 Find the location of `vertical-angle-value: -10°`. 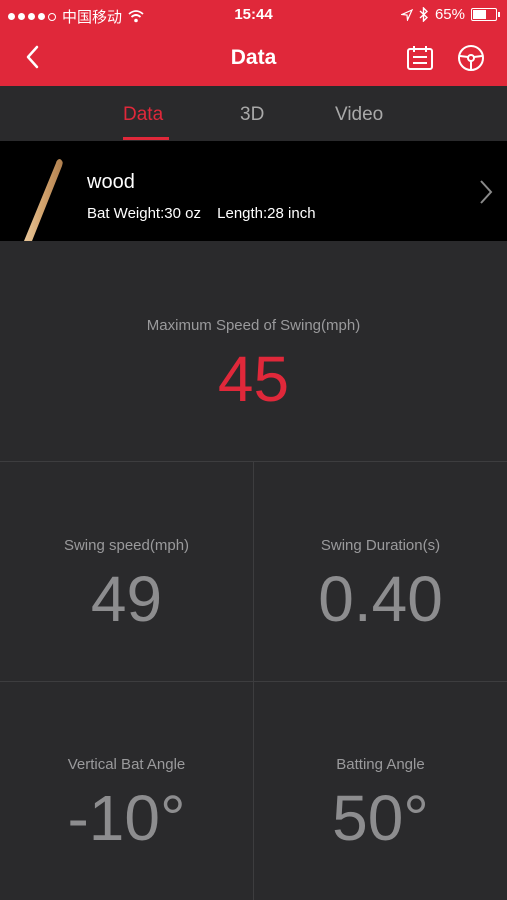

vertical-angle-value: -10° is located at coordinates (126, 818).